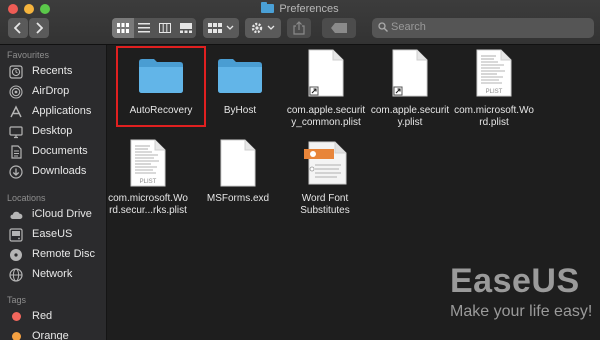  I want to click on gallery-view-button, so click(186, 28).